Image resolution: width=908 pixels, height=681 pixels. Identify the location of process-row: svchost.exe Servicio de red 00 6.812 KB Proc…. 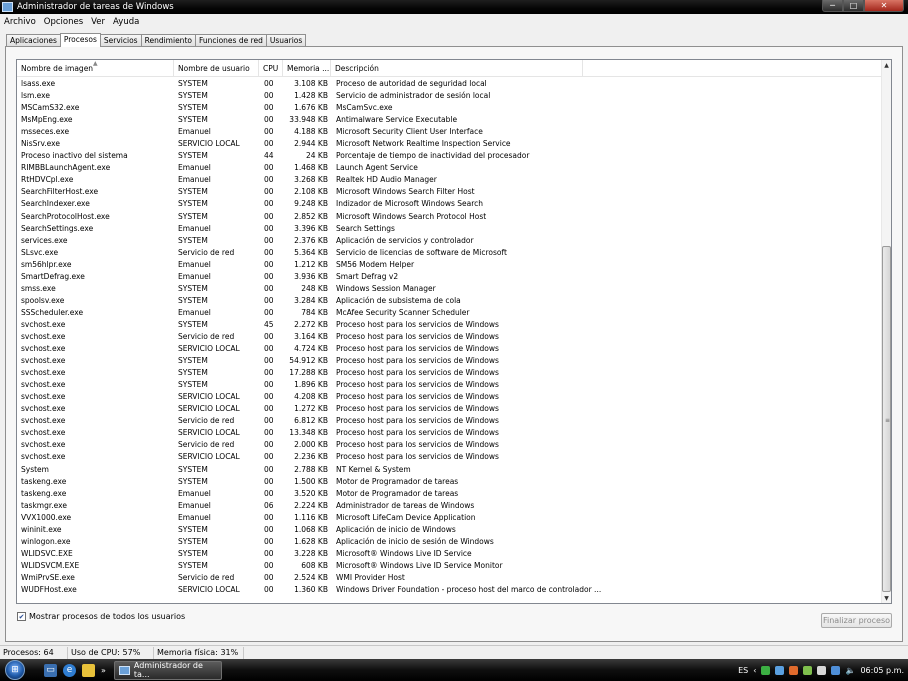
(450, 421).